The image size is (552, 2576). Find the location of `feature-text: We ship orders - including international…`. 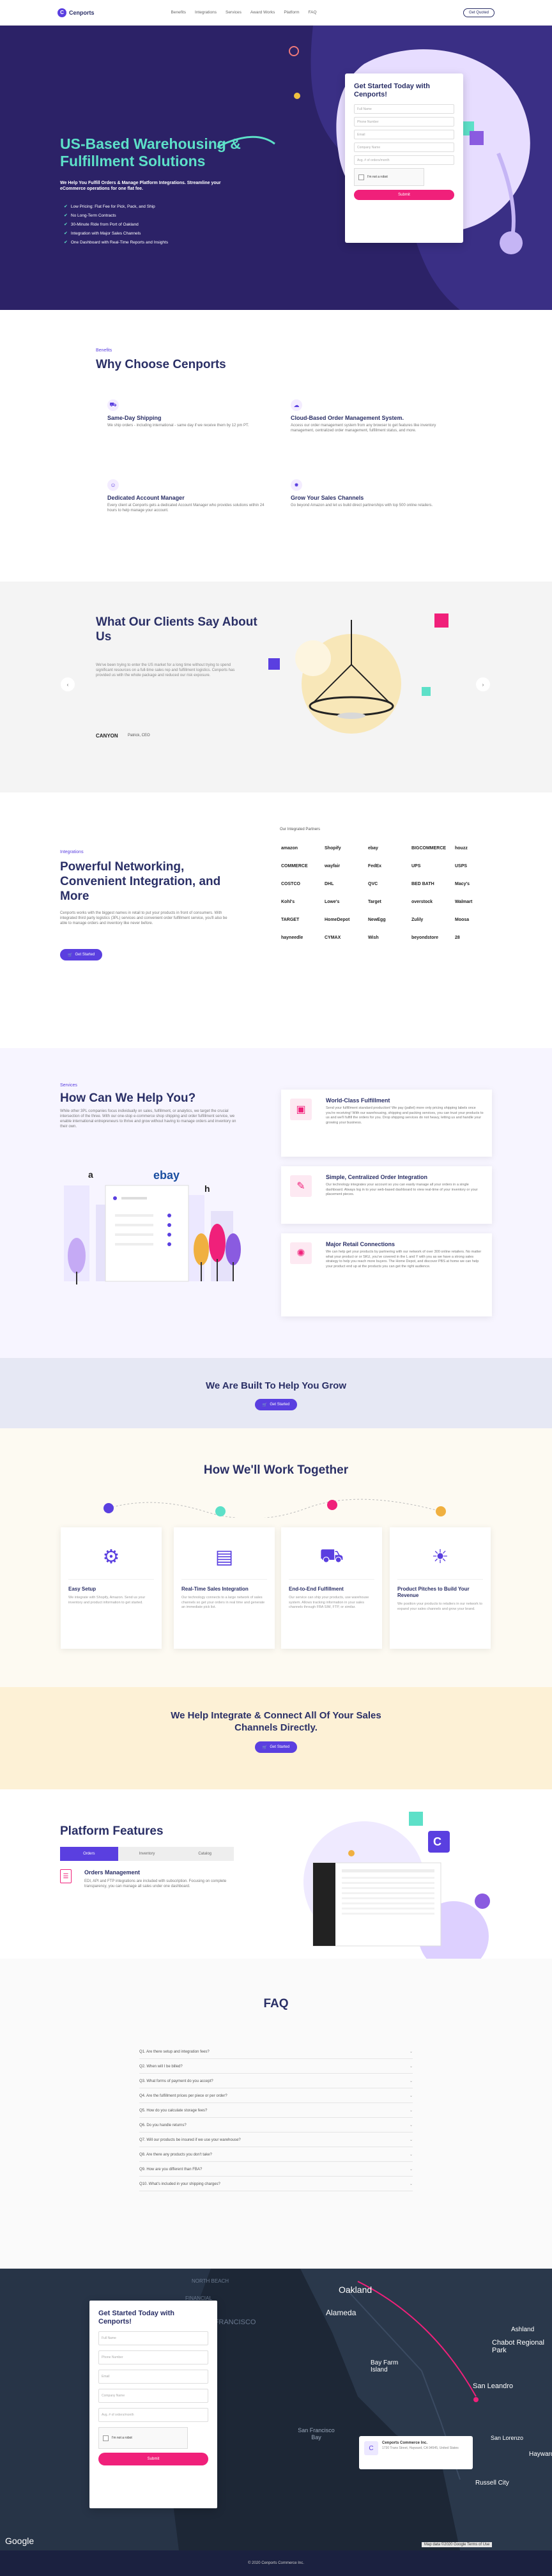

feature-text: We ship orders - including international… is located at coordinates (178, 426).